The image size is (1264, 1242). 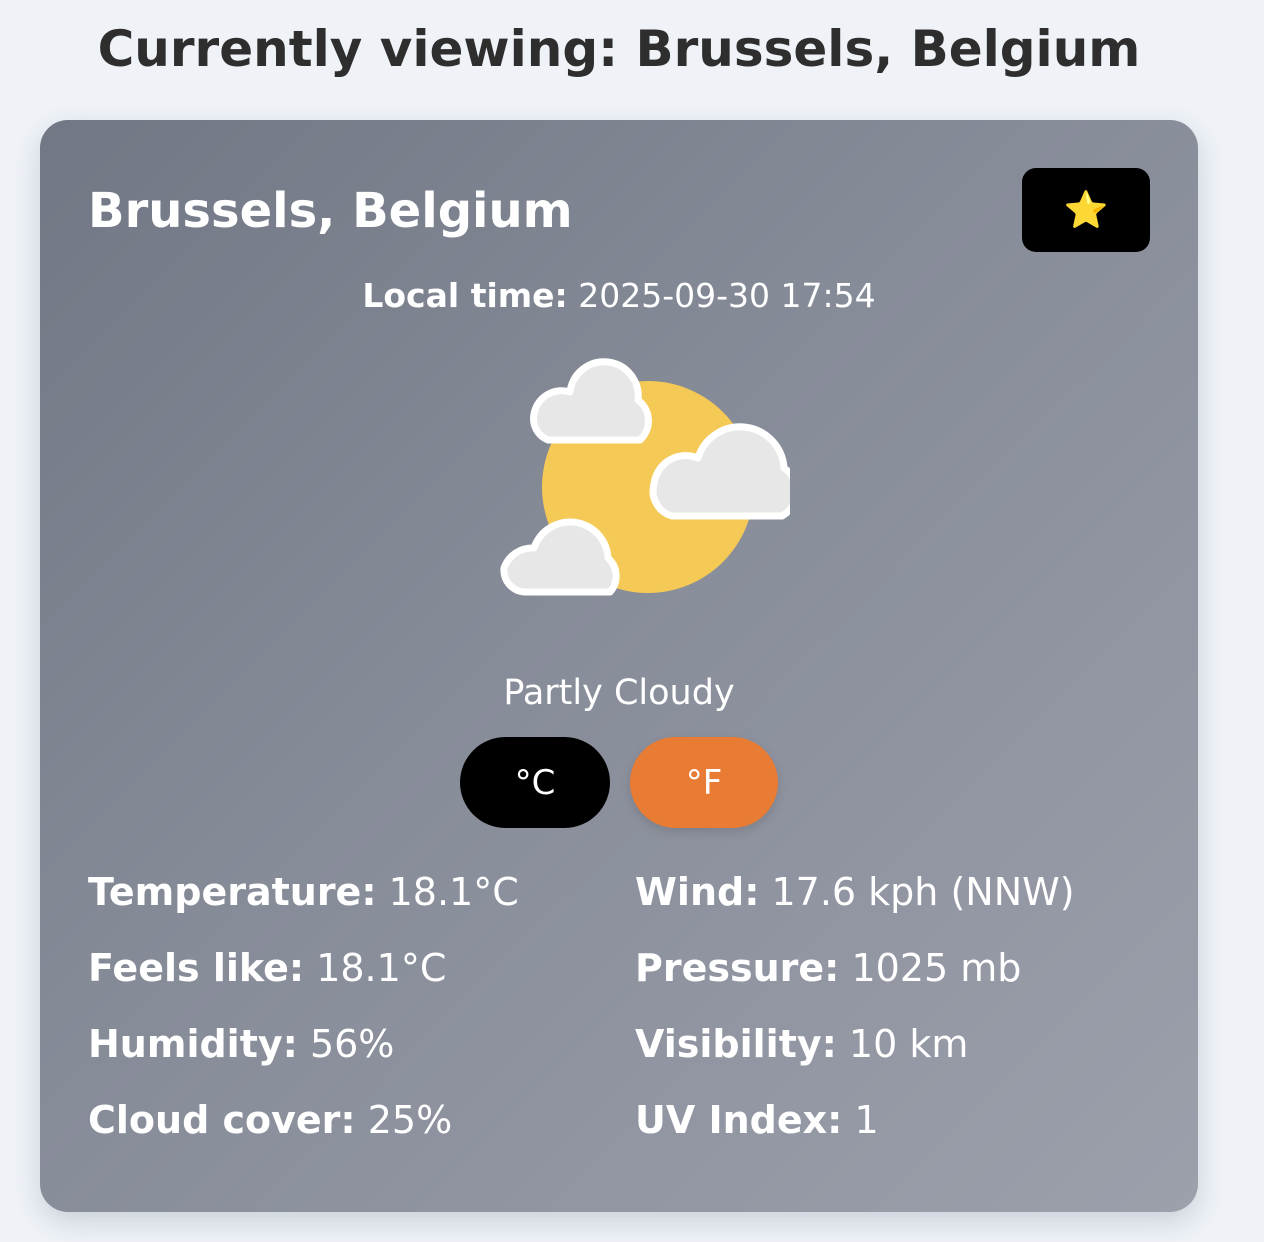 I want to click on stat-uv-index: UV Index: 1, so click(x=757, y=1120).